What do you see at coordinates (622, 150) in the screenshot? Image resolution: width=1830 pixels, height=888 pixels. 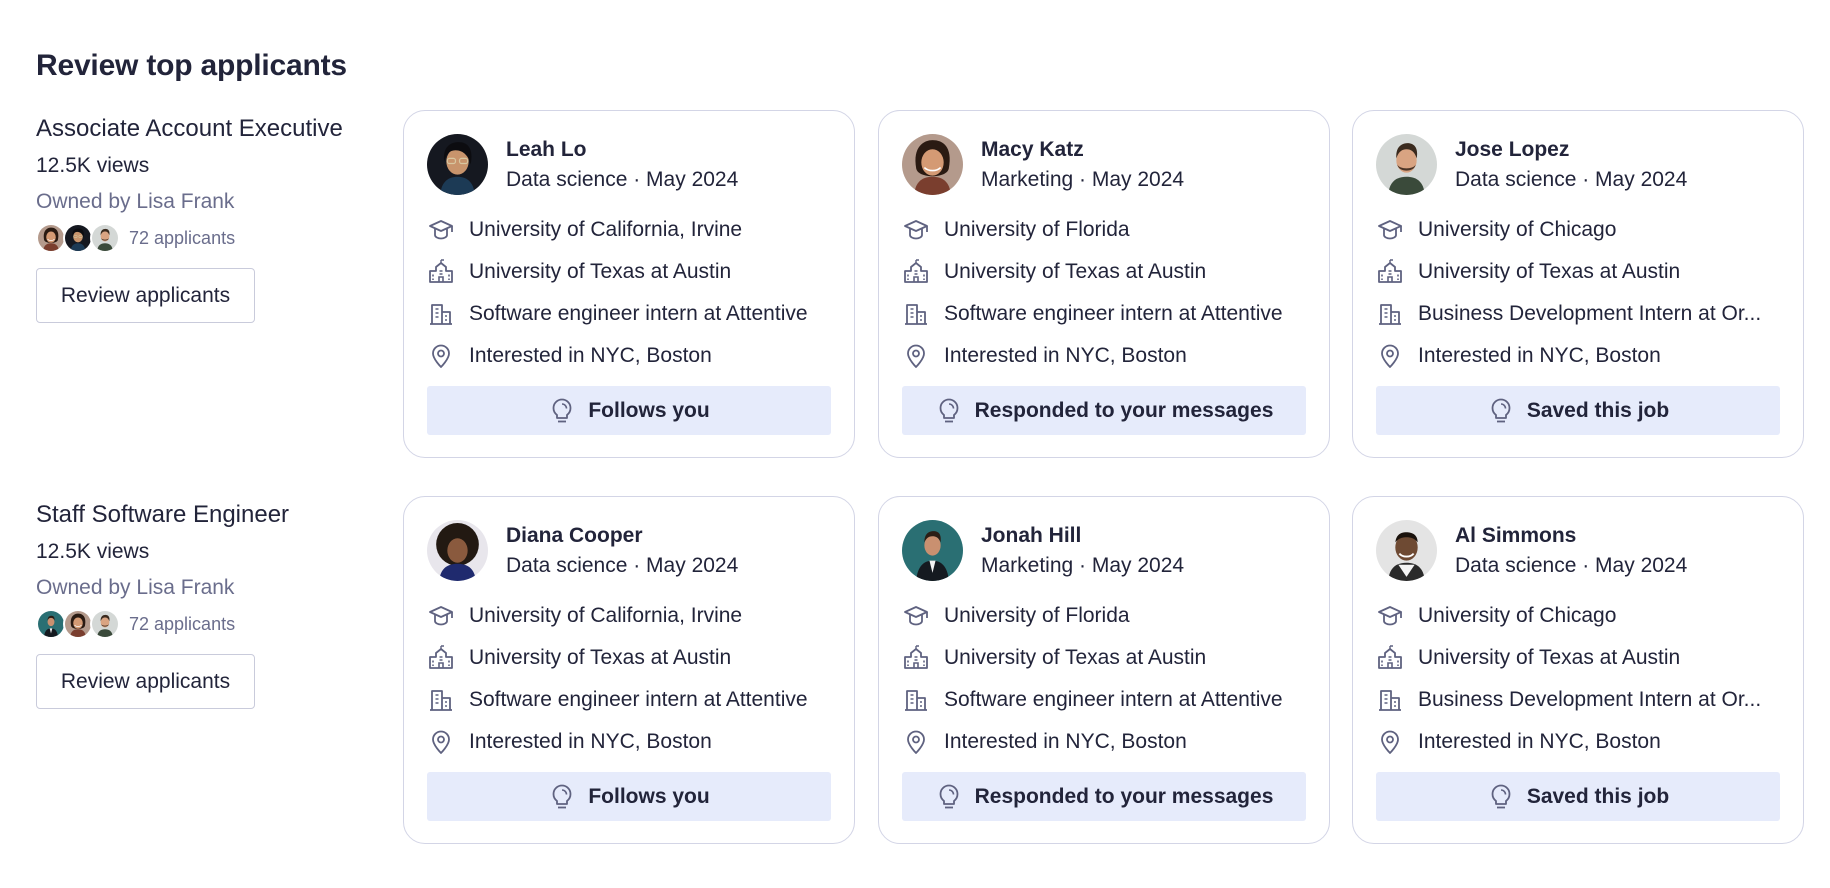 I see `applicant-name: Leah Lo` at bounding box center [622, 150].